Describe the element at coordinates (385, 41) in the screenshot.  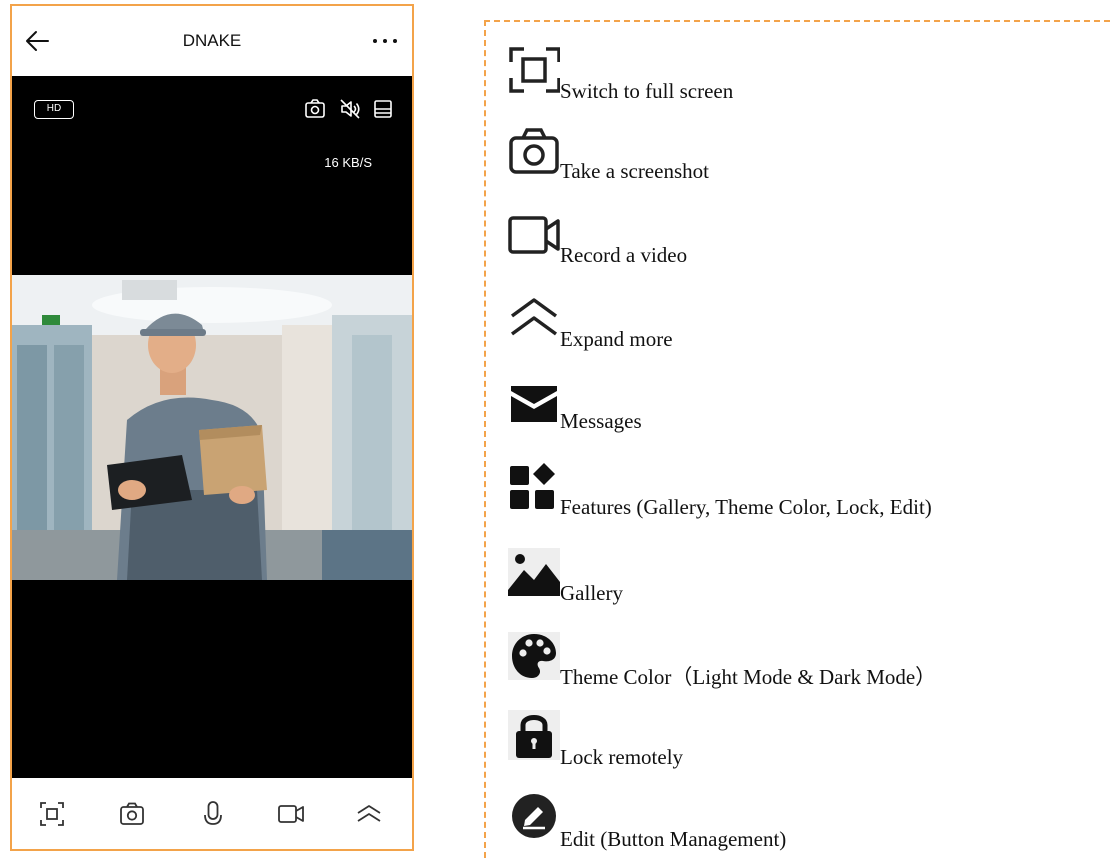
I see `more-options-icon` at that location.